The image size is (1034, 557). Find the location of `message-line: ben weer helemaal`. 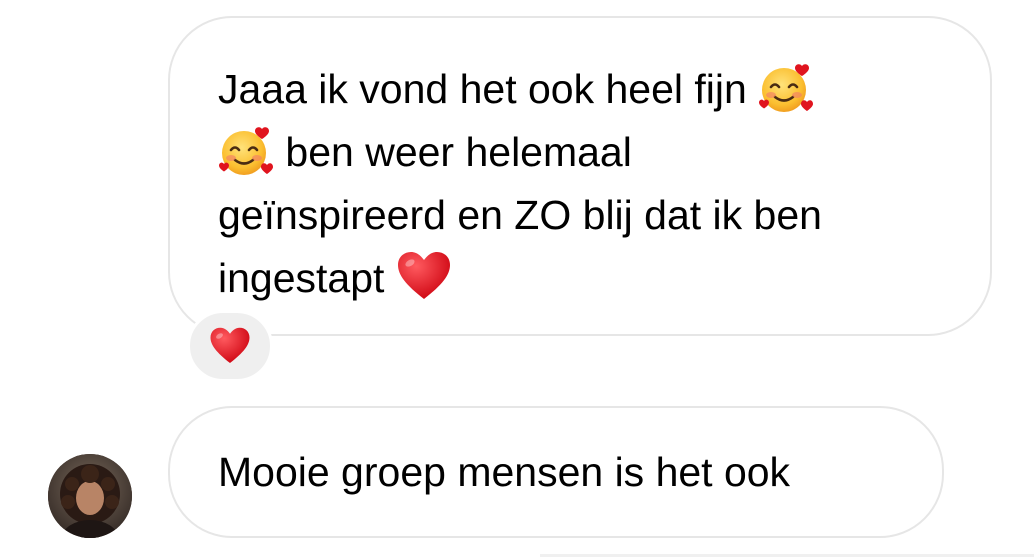

message-line: ben weer helemaal is located at coordinates (594, 152).